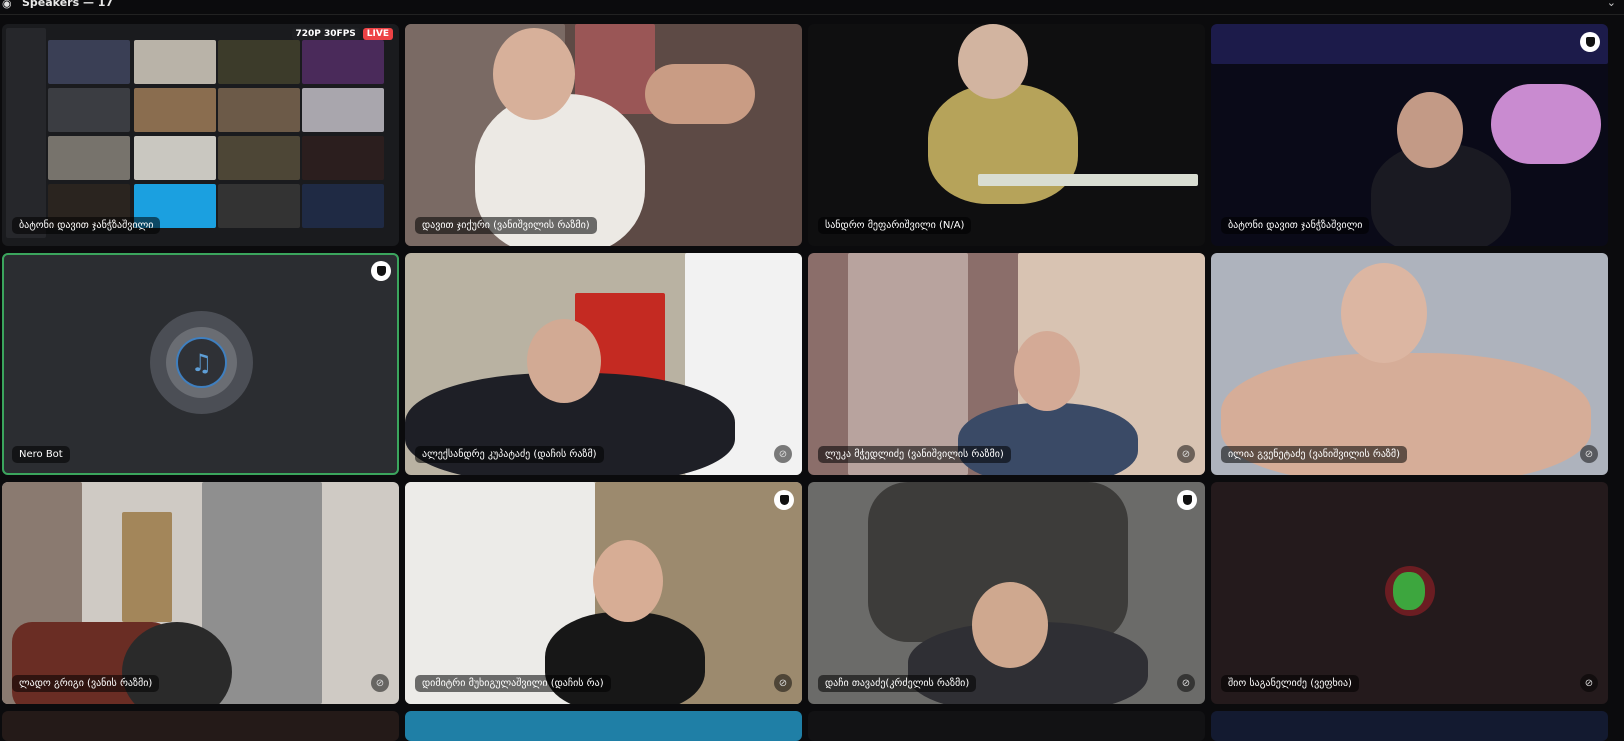 The height and width of the screenshot is (741, 1624). I want to click on resolution-badge: 720P 30FPS, so click(325, 34).